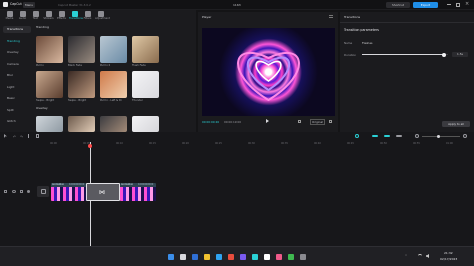 The image size is (474, 266). Describe the element at coordinates (317, 122) in the screenshot. I see `ratio-button: Original` at that location.